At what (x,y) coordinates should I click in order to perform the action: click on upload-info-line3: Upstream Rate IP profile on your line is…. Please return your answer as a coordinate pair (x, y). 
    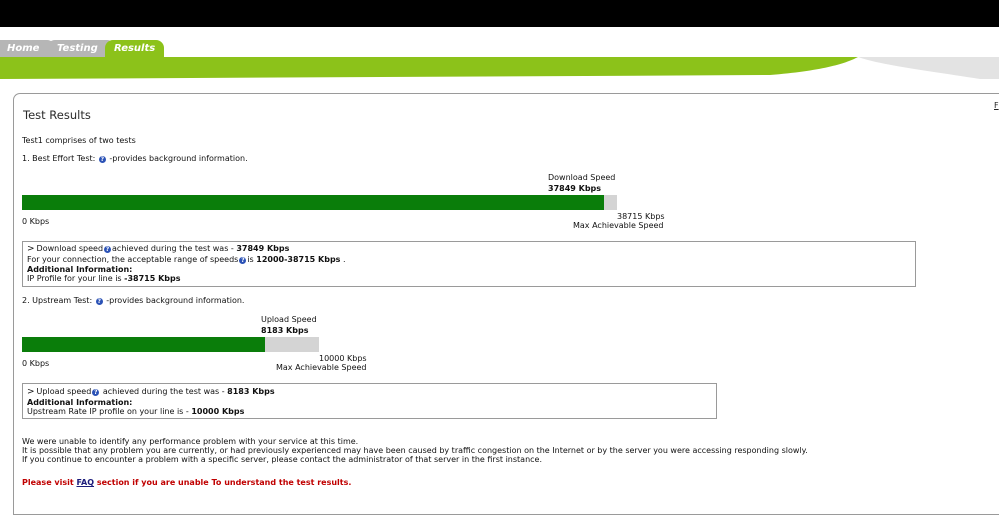
    Looking at the image, I should click on (135, 411).